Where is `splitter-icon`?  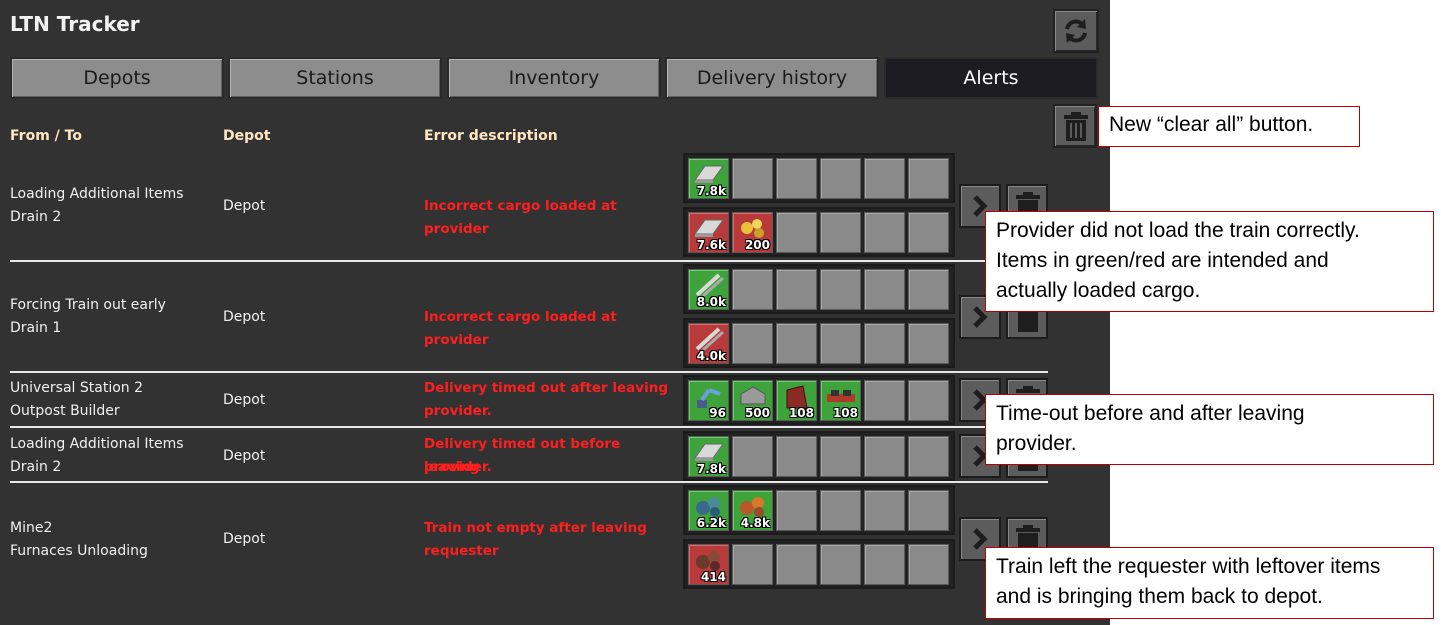
splitter-icon is located at coordinates (841, 396).